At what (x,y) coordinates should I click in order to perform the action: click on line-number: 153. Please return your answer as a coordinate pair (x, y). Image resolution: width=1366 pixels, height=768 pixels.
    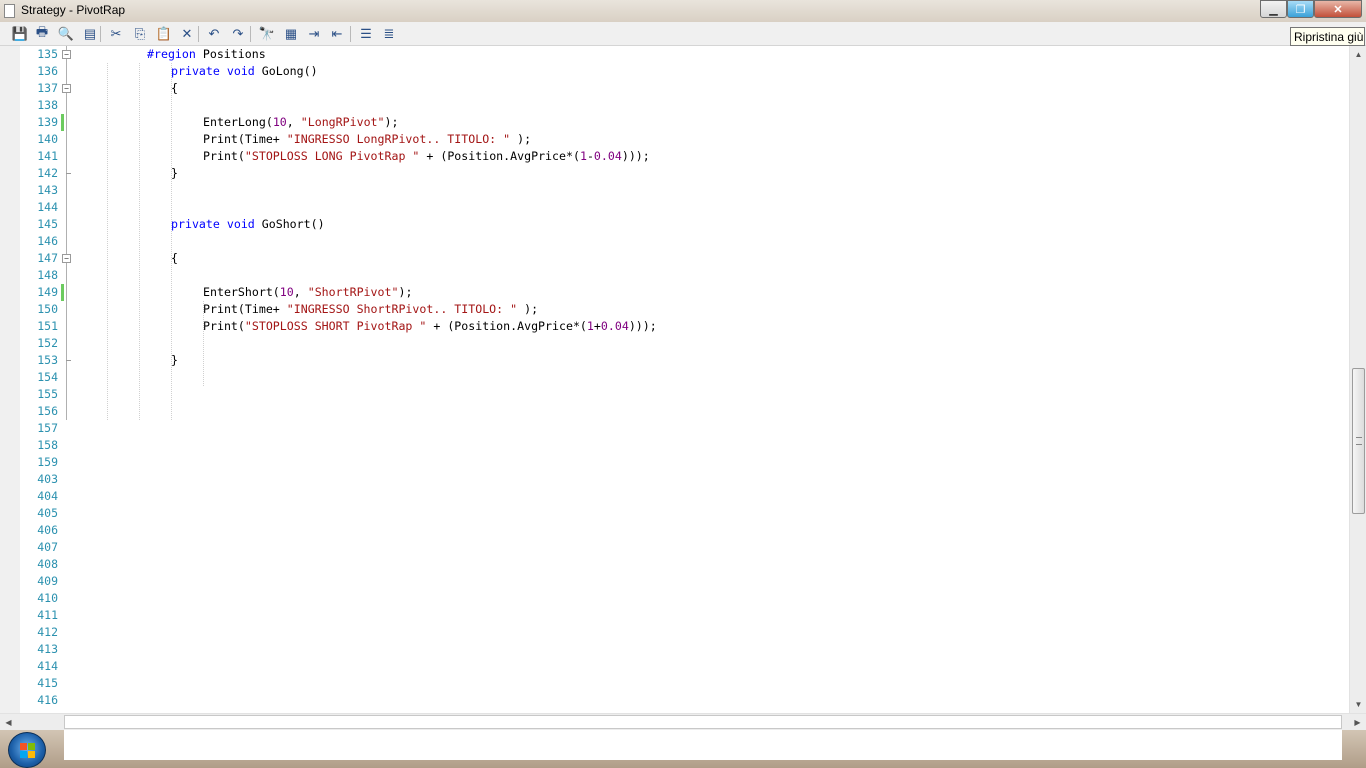
    Looking at the image, I should click on (47, 360).